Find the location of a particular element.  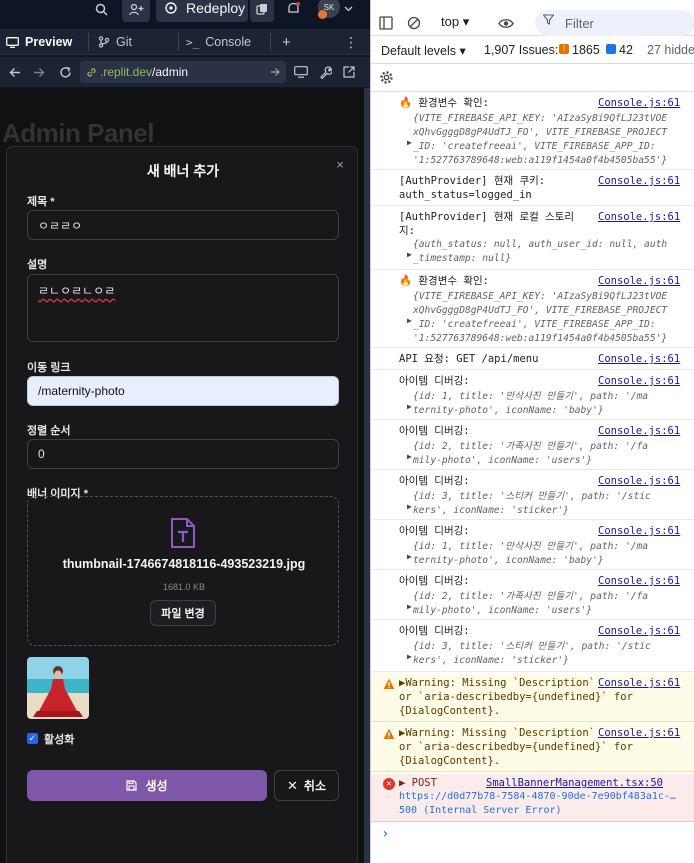

sidebar-toggle-icon is located at coordinates (386, 23).